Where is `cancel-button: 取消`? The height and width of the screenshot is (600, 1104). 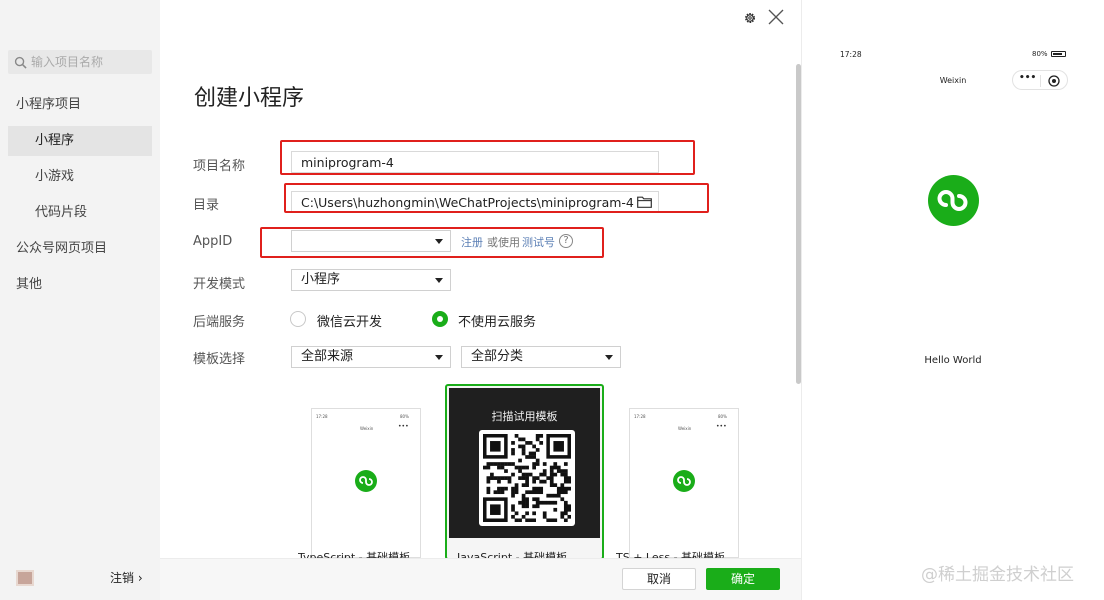
cancel-button: 取消 is located at coordinates (659, 579).